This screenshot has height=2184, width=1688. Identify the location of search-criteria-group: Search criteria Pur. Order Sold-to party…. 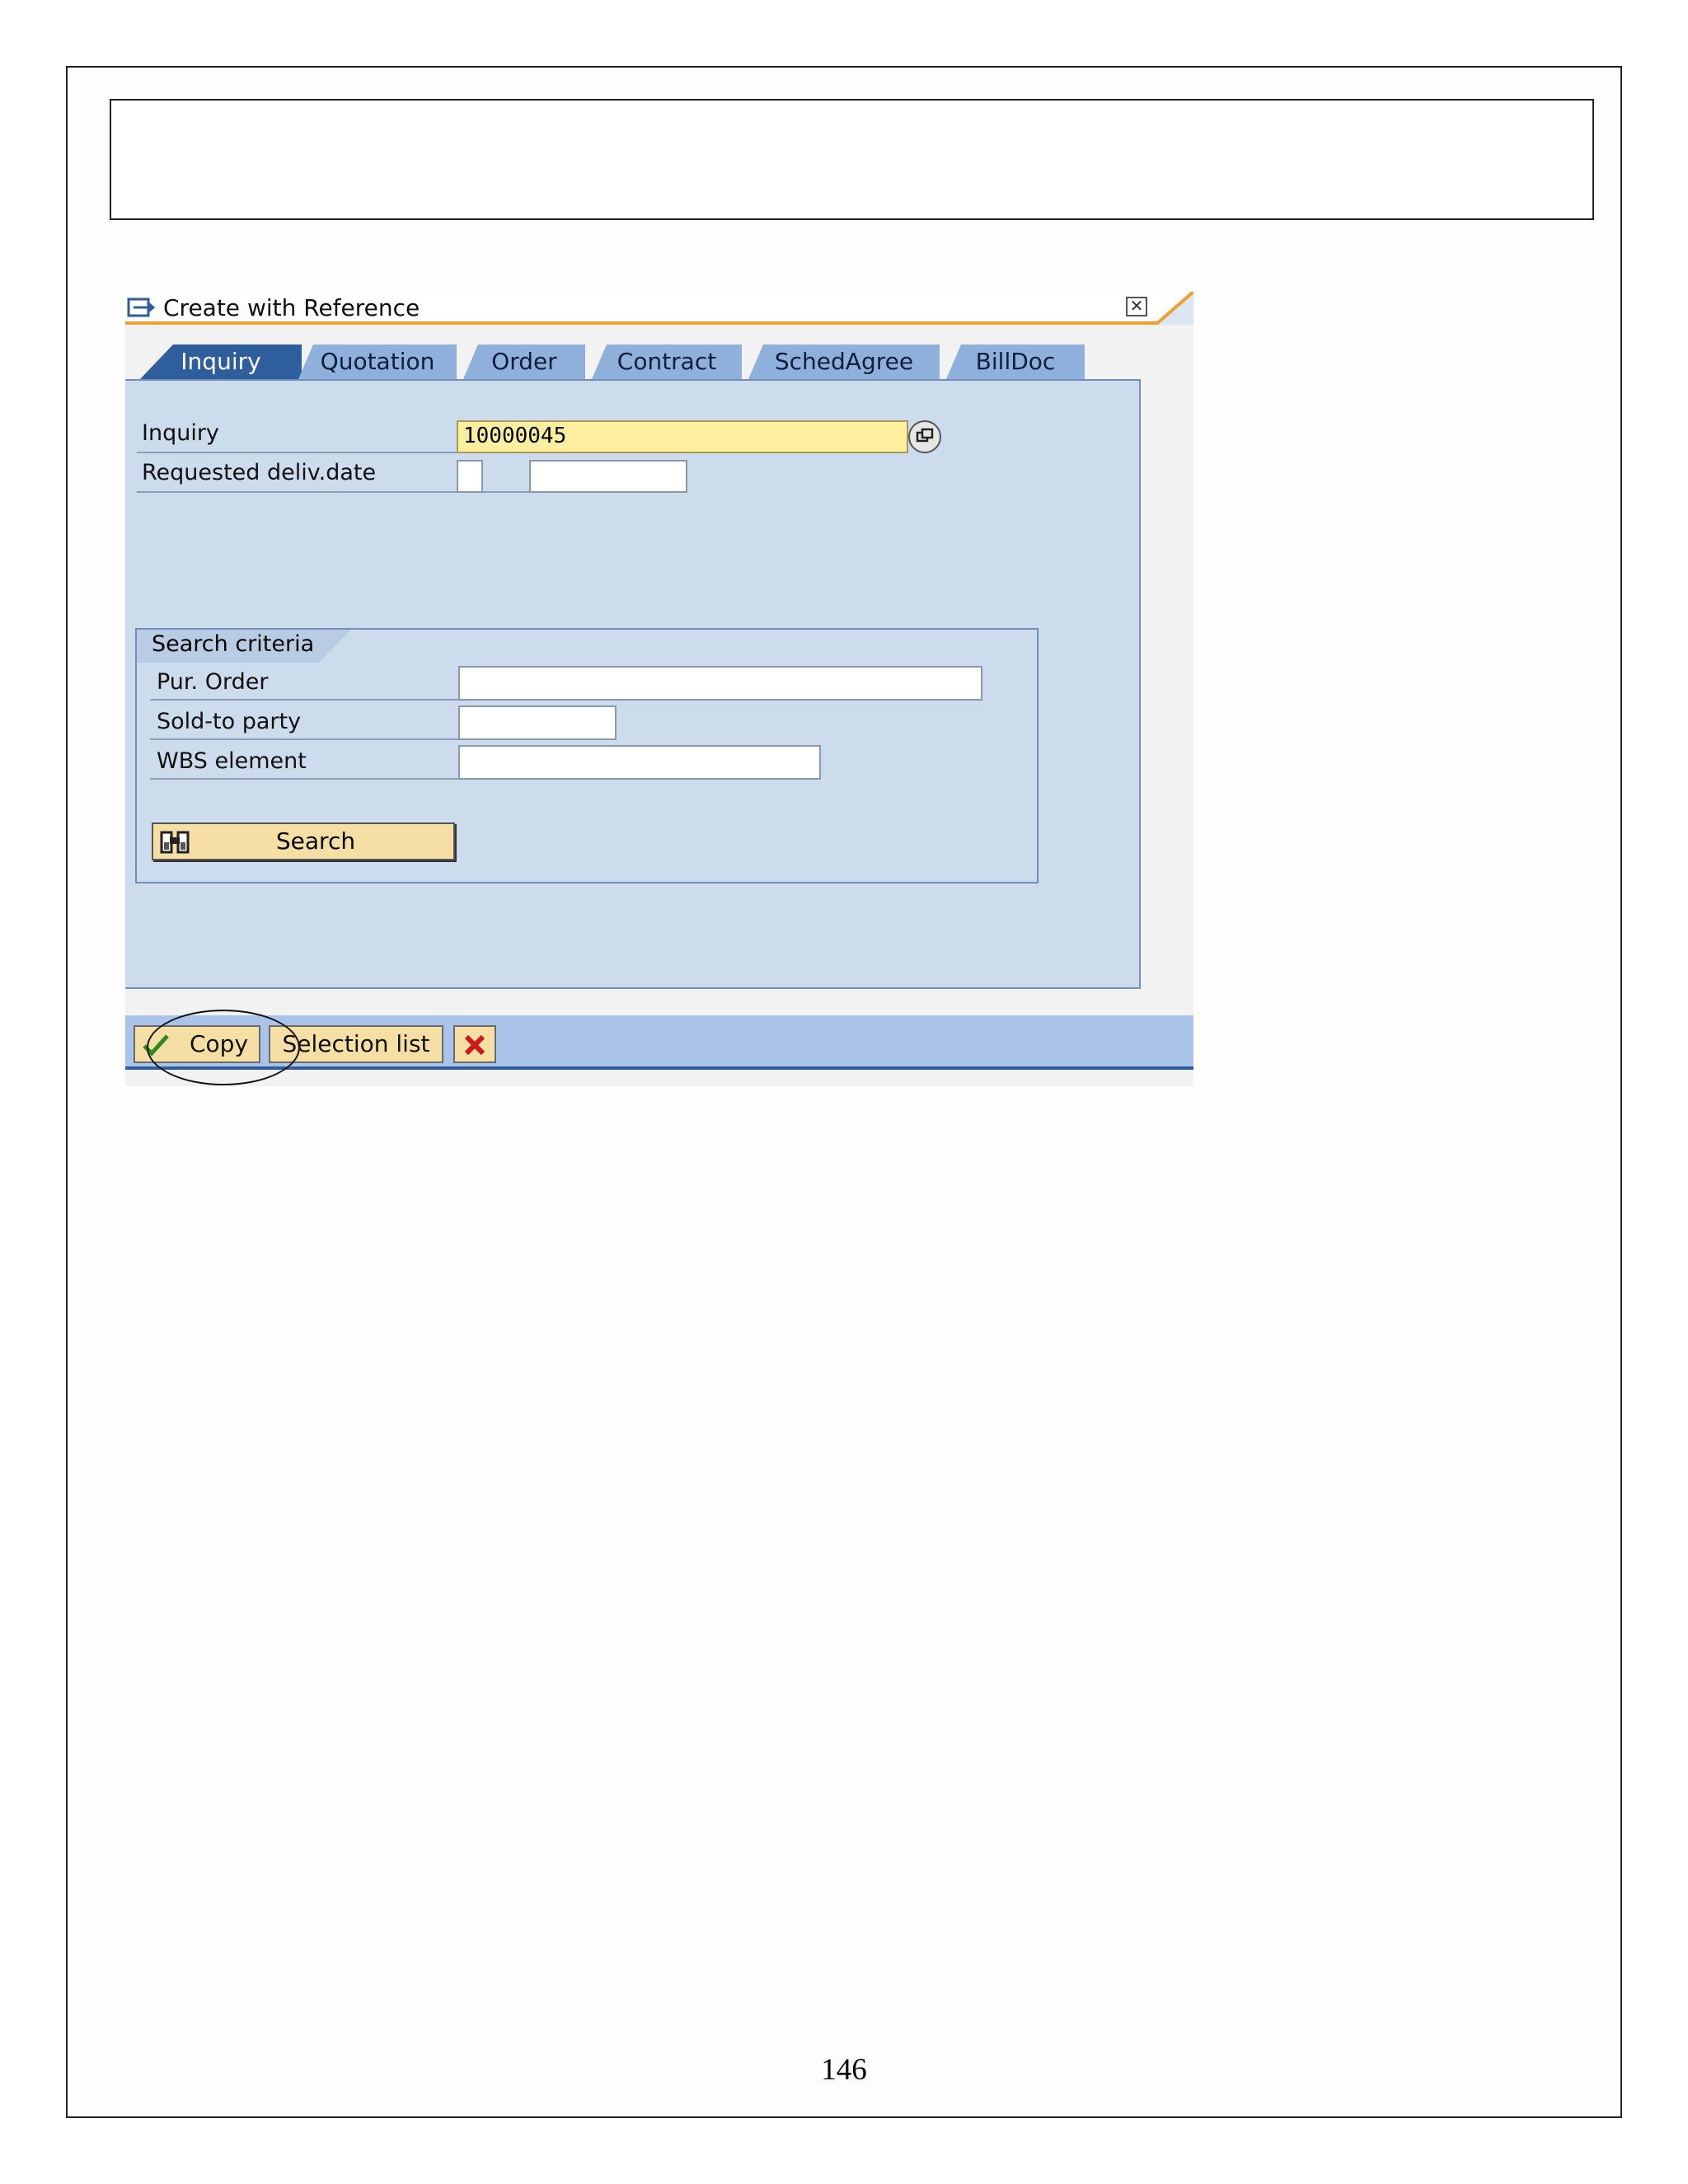
(587, 755).